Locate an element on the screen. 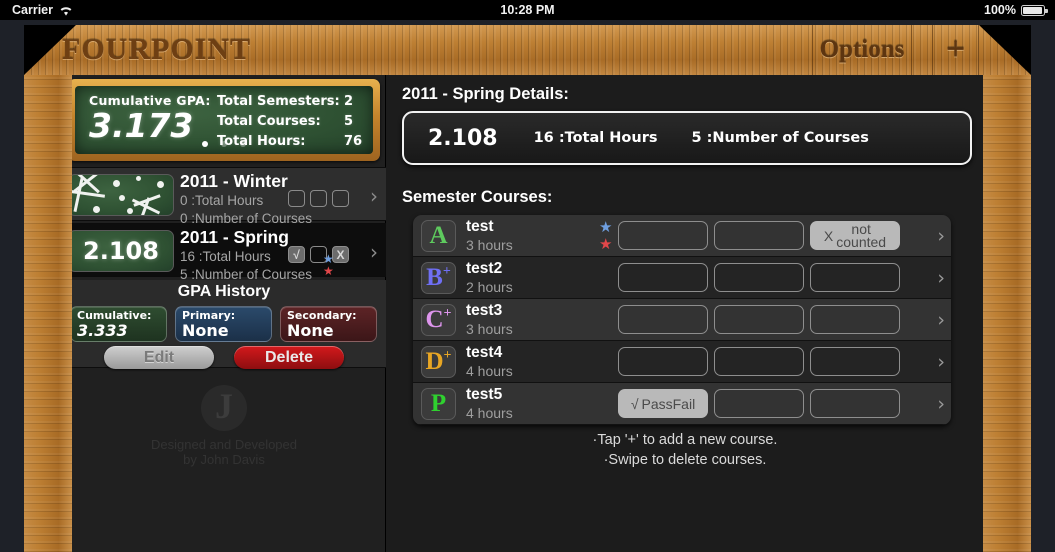 Image resolution: width=1055 pixels, height=552 pixels. flag-box-x is located at coordinates (340, 198).